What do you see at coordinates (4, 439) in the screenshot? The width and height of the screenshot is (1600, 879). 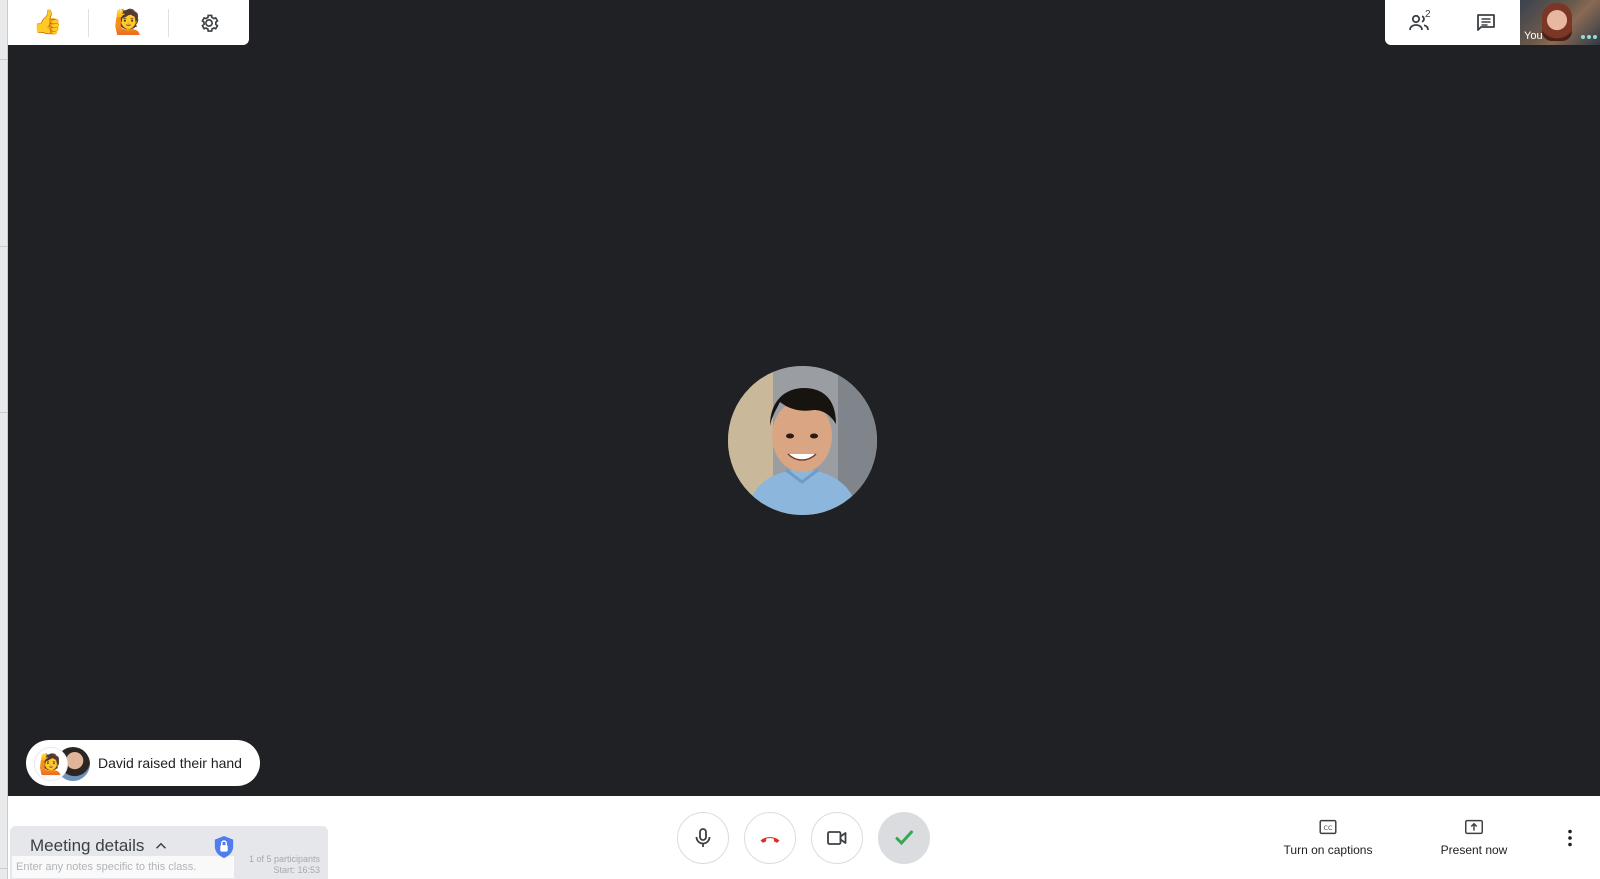 I see `left-edge-strip` at bounding box center [4, 439].